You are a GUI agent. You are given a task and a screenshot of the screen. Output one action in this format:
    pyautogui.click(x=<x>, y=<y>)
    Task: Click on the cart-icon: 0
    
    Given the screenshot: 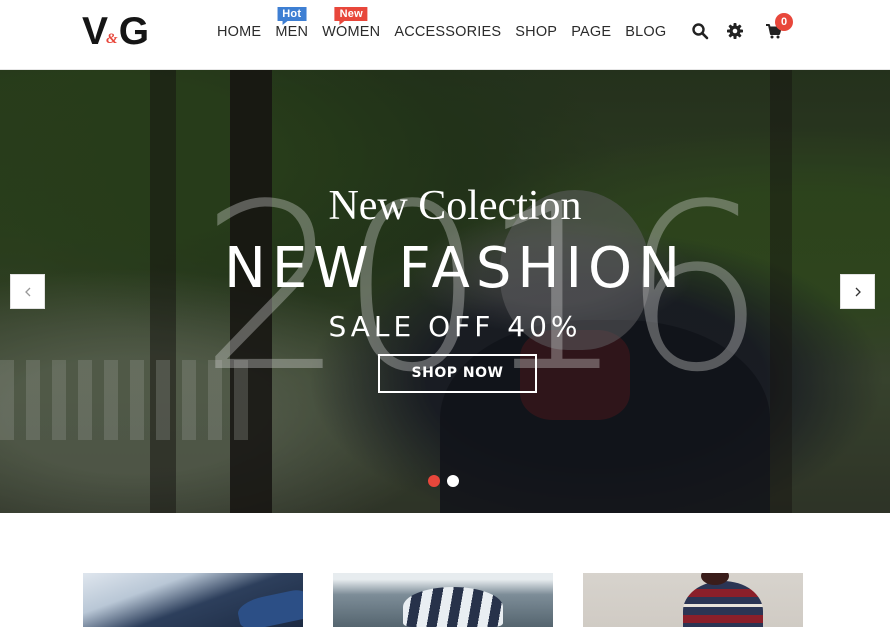 What is the action you would take?
    pyautogui.click(x=779, y=26)
    